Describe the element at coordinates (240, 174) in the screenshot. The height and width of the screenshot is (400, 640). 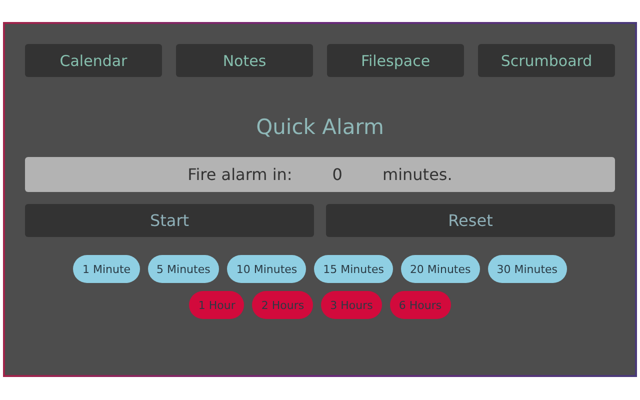
I see `alarm-label: Fire alarm in:` at that location.